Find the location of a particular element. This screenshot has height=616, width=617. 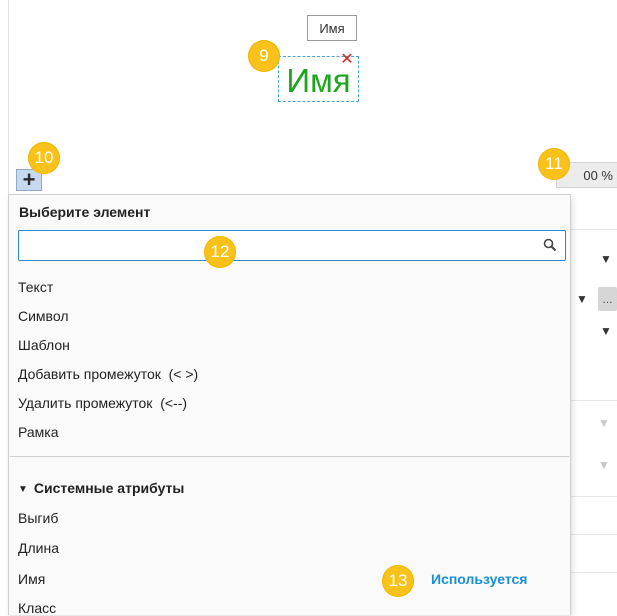

attribute-item-name: Имя is located at coordinates (31, 579).